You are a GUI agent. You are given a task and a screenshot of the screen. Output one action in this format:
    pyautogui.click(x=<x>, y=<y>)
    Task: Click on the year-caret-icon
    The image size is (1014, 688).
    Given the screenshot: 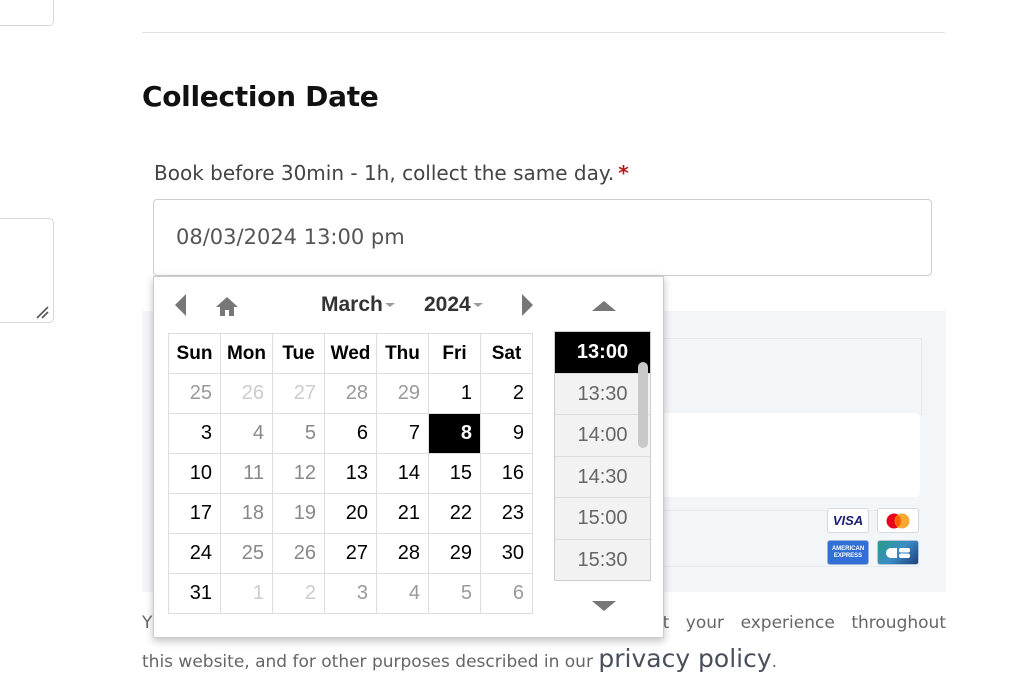 What is the action you would take?
    pyautogui.click(x=477, y=305)
    